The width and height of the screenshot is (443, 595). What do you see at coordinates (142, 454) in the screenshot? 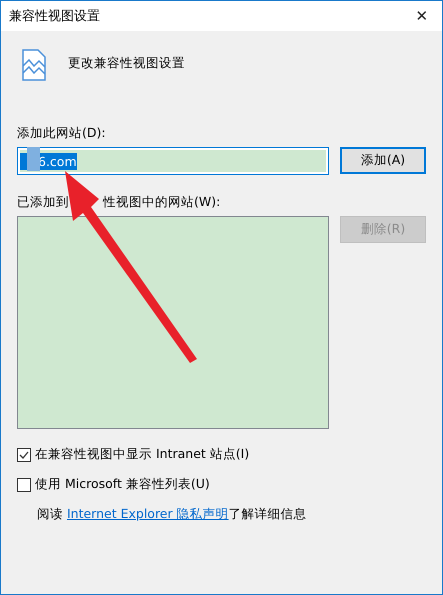
I see `checkbox-label: 在兼容性视图中显示 Intranet 站点(I)` at bounding box center [142, 454].